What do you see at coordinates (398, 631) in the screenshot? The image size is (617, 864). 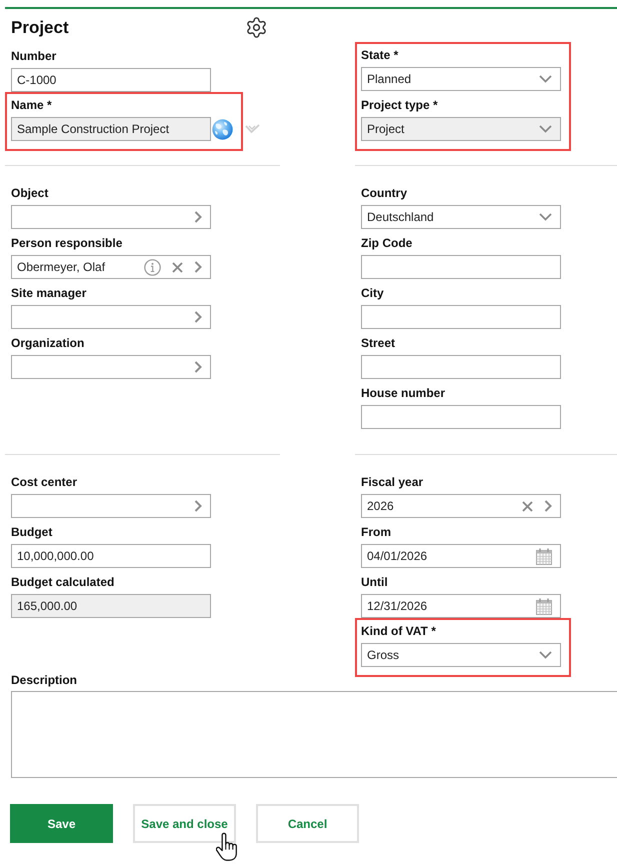 I see `field-label: Kind of VAT *` at bounding box center [398, 631].